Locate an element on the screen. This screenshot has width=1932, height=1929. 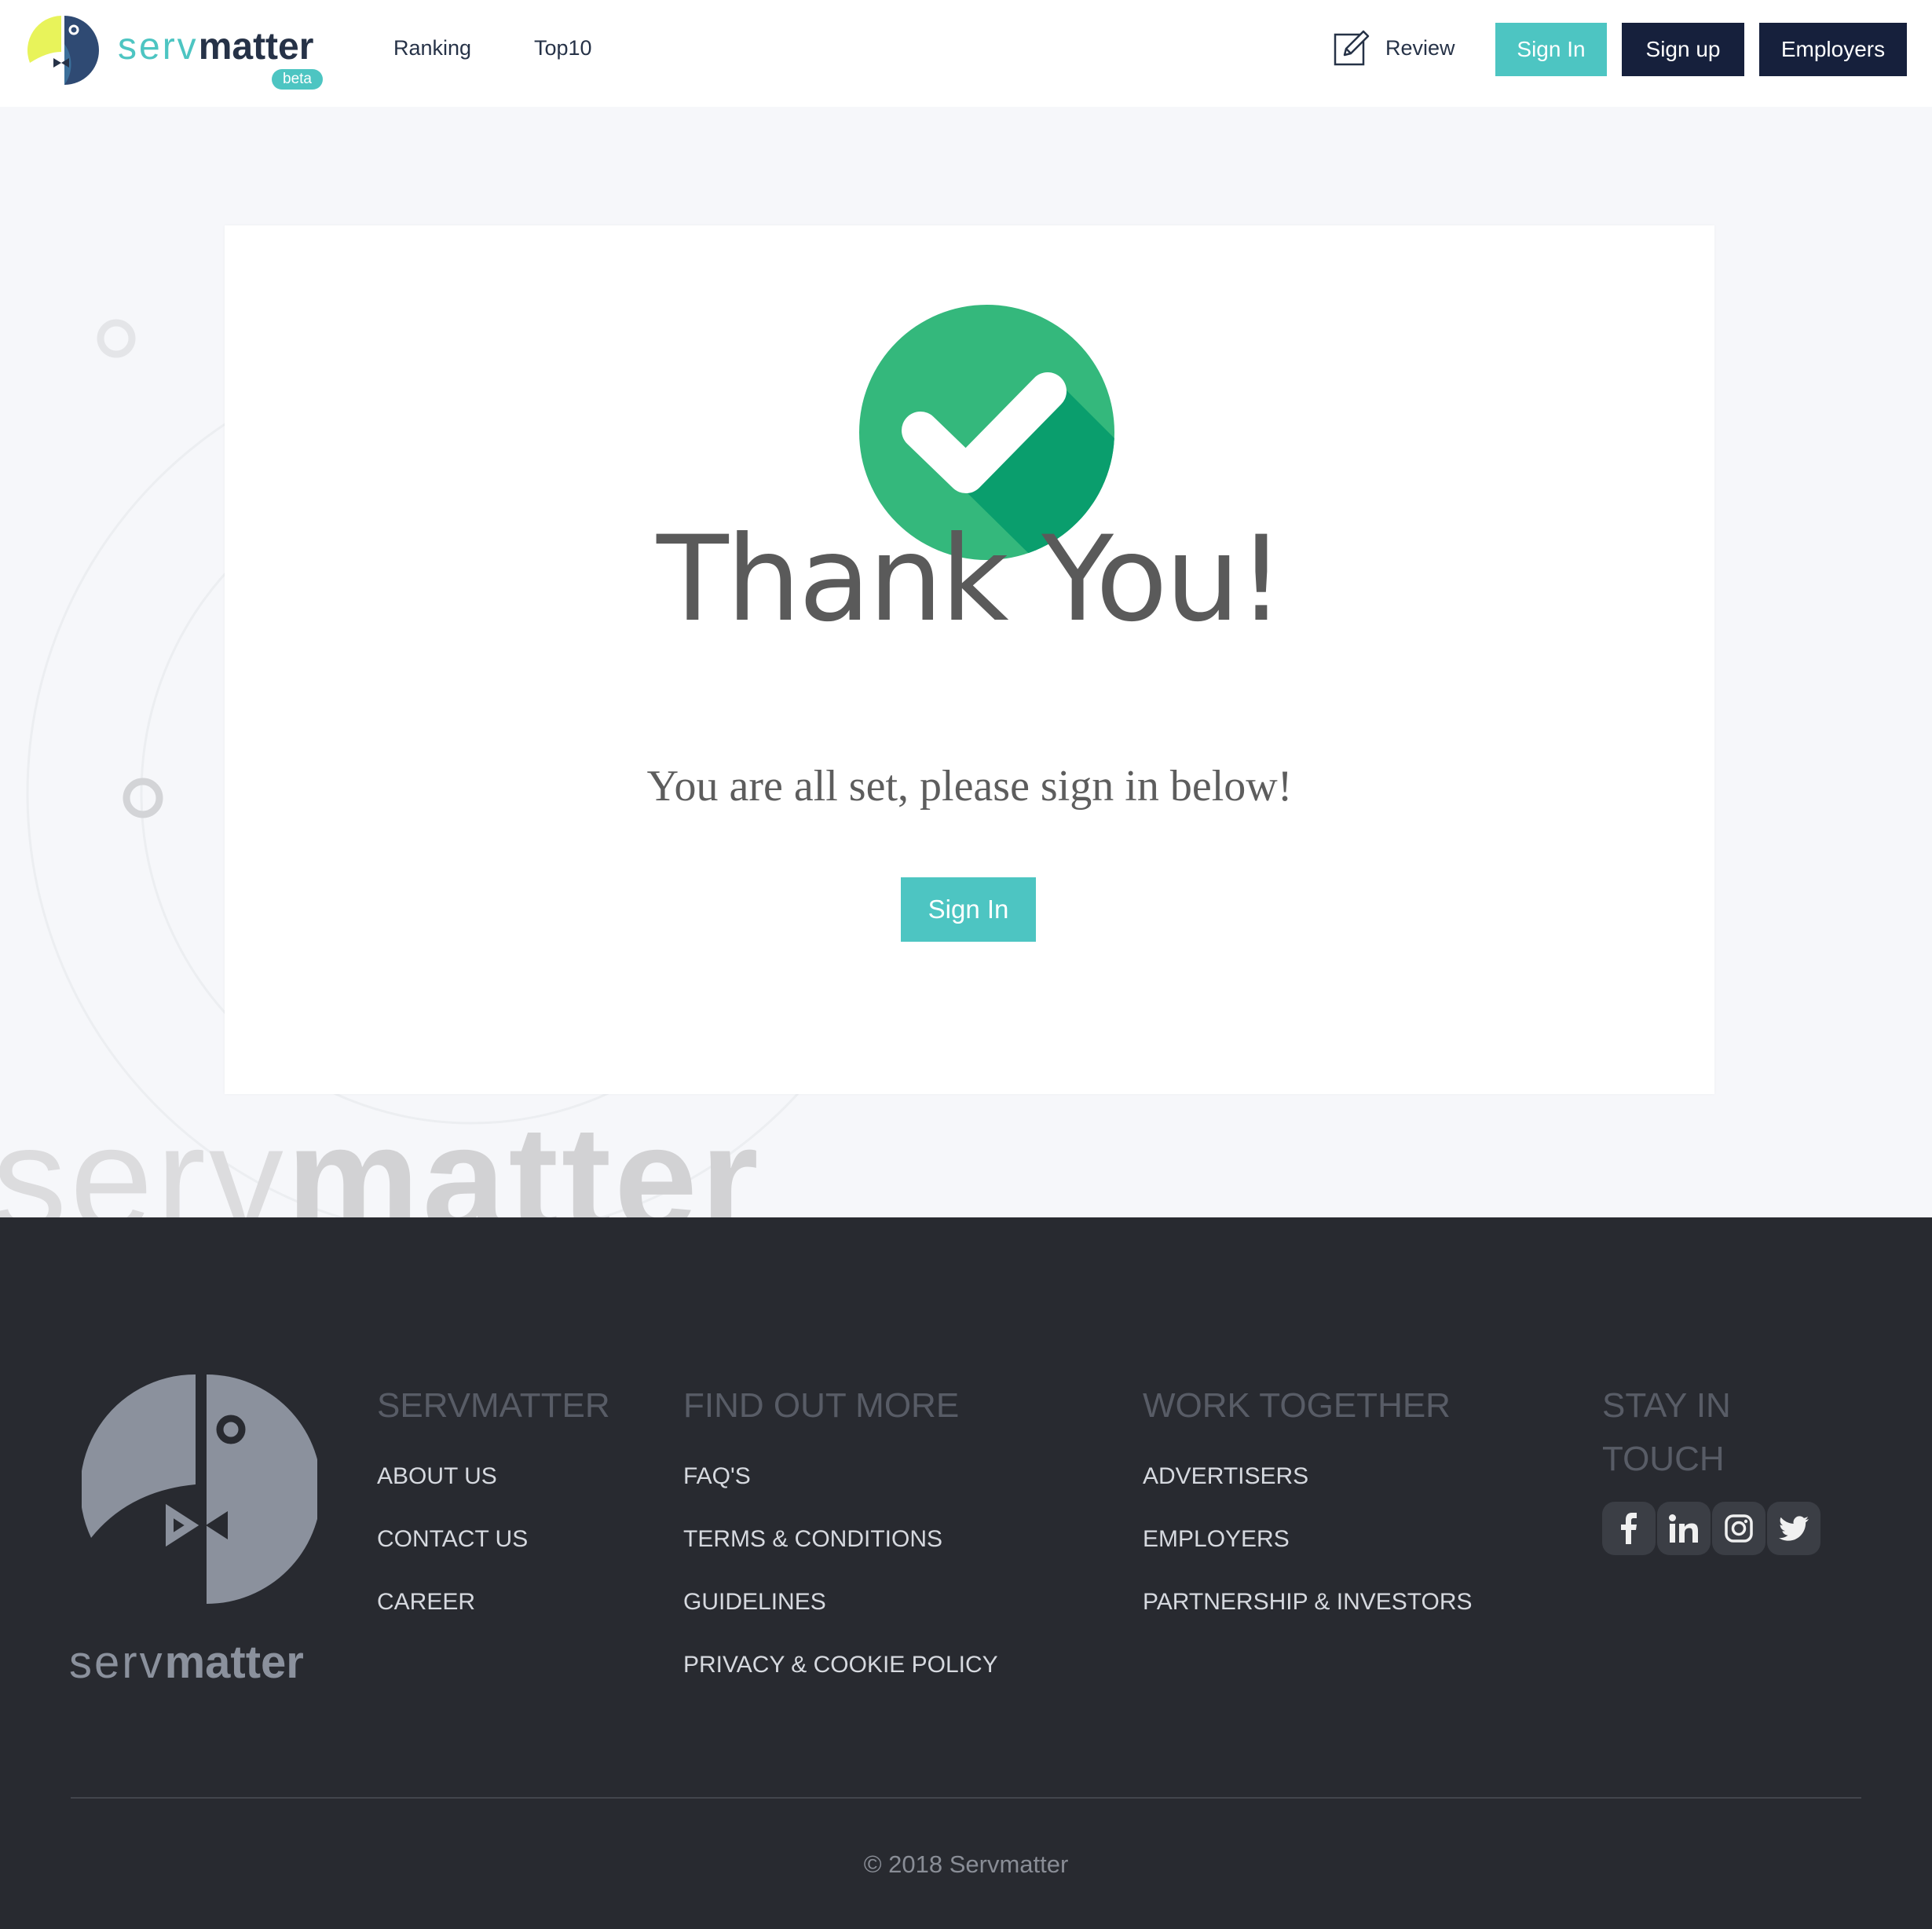
watermark-logo-text: servmatter is located at coordinates (381, 1160).